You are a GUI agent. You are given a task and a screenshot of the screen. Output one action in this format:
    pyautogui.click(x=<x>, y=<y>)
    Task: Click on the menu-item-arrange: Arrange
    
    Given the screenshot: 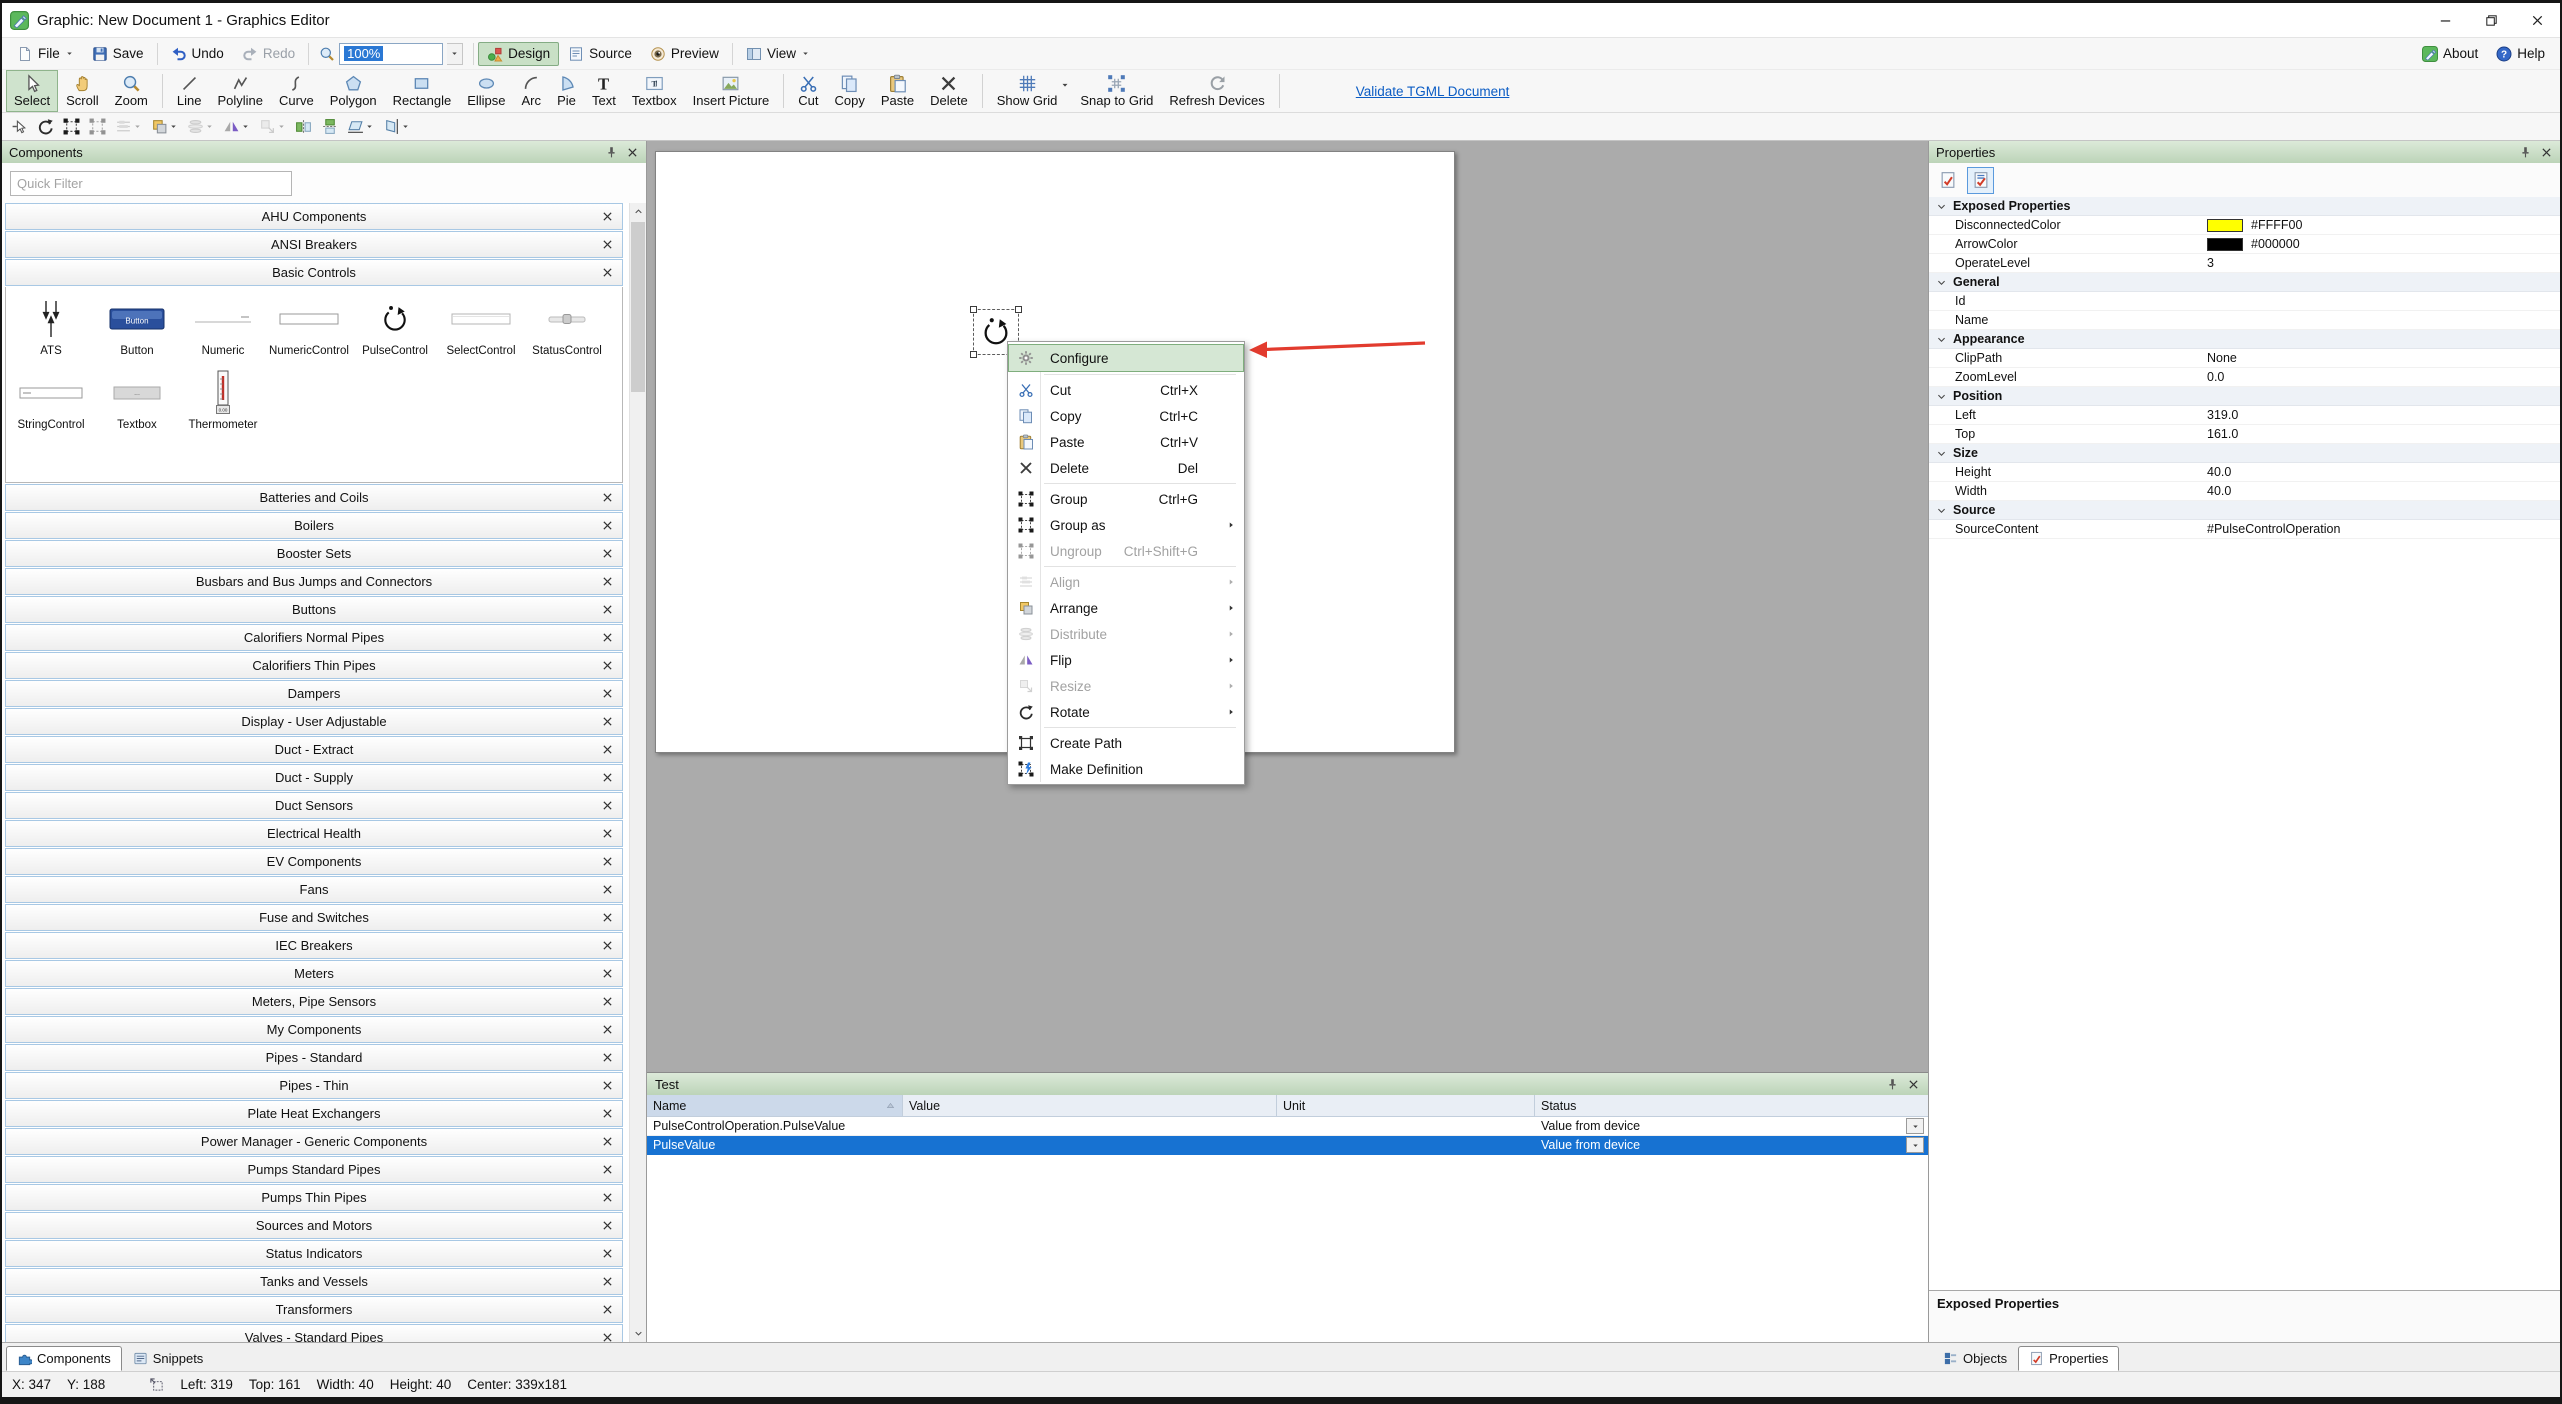 What is the action you would take?
    pyautogui.click(x=1126, y=608)
    